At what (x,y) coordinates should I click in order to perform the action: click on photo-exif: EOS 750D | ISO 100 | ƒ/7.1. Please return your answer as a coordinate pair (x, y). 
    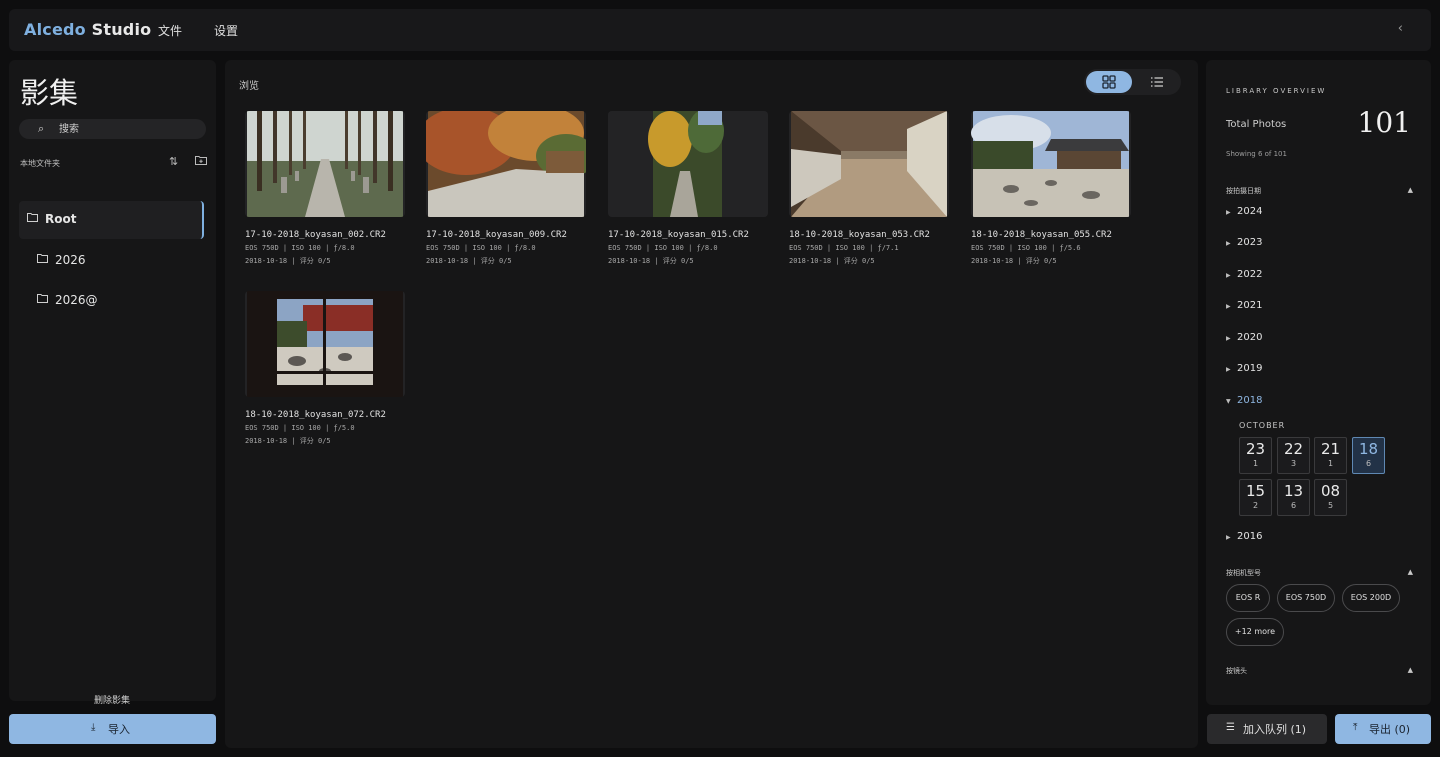
    Looking at the image, I should click on (844, 248).